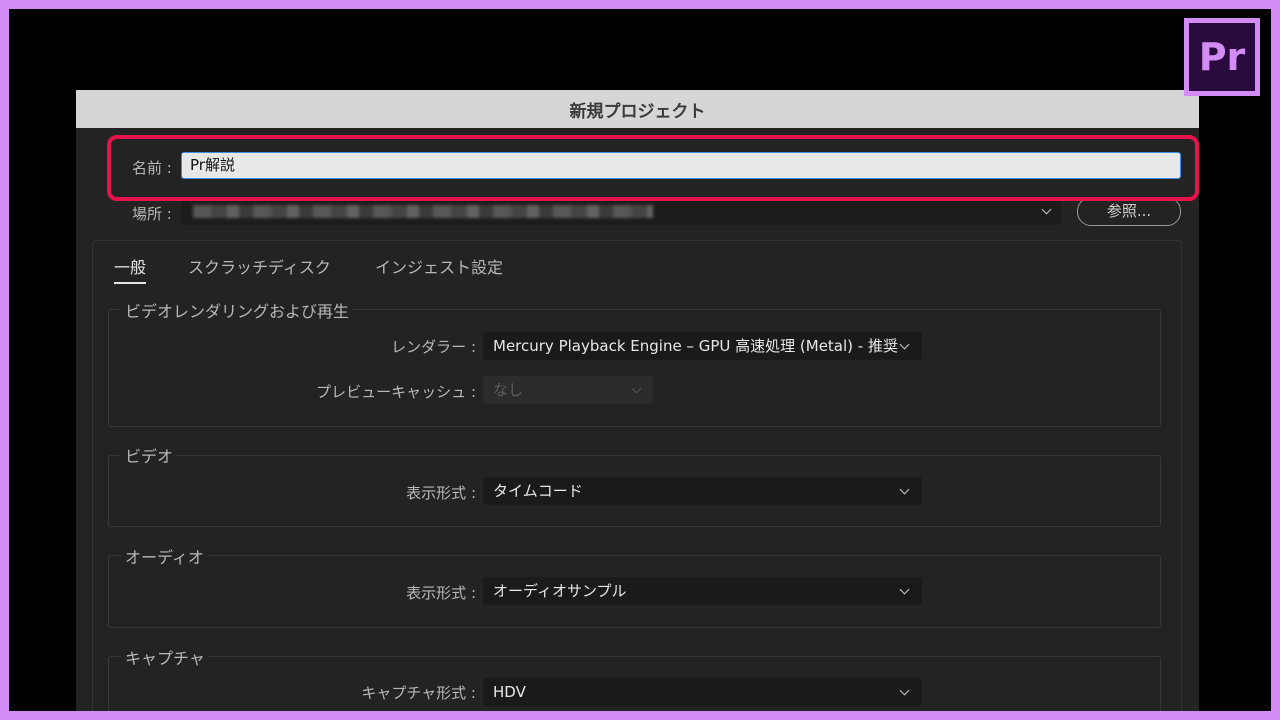 Image resolution: width=1280 pixels, height=720 pixels. What do you see at coordinates (509, 692) in the screenshot?
I see `capture-format-value: HDV` at bounding box center [509, 692].